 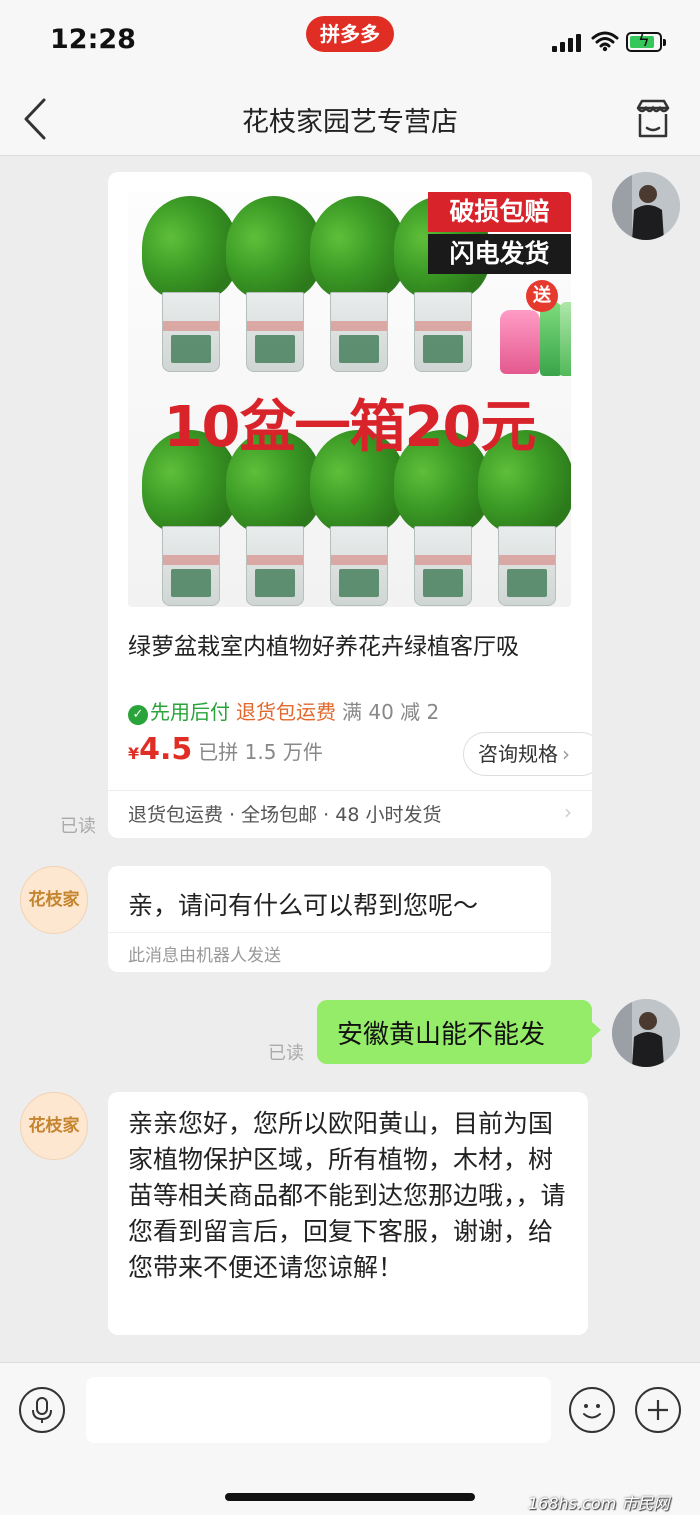 What do you see at coordinates (520, 342) in the screenshot?
I see `spray-bottle-icon` at bounding box center [520, 342].